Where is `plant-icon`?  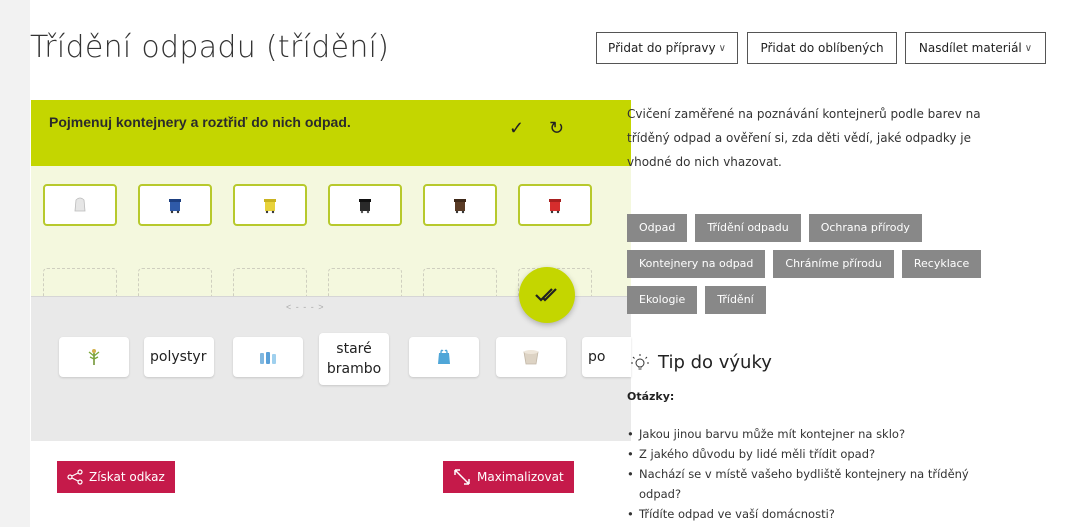
plant-icon is located at coordinates (94, 357).